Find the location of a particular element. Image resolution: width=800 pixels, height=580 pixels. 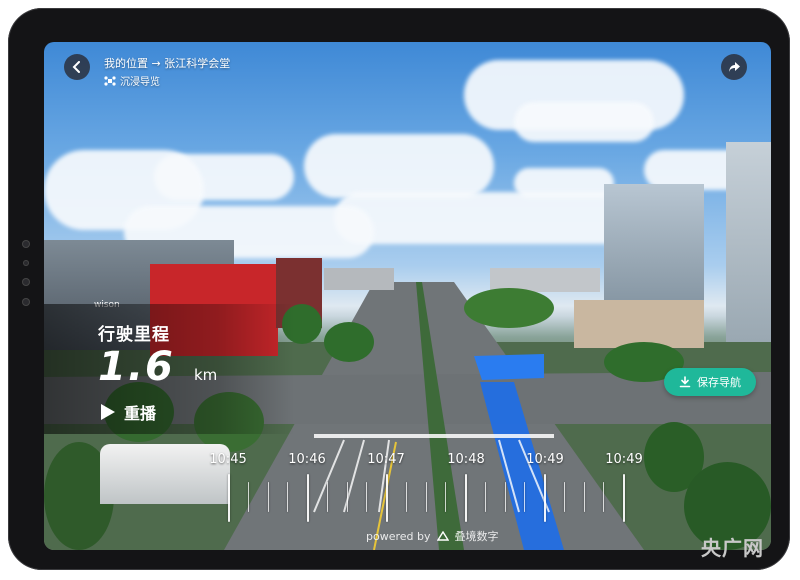

mode-indicator: 沉浸导览 is located at coordinates (132, 80).